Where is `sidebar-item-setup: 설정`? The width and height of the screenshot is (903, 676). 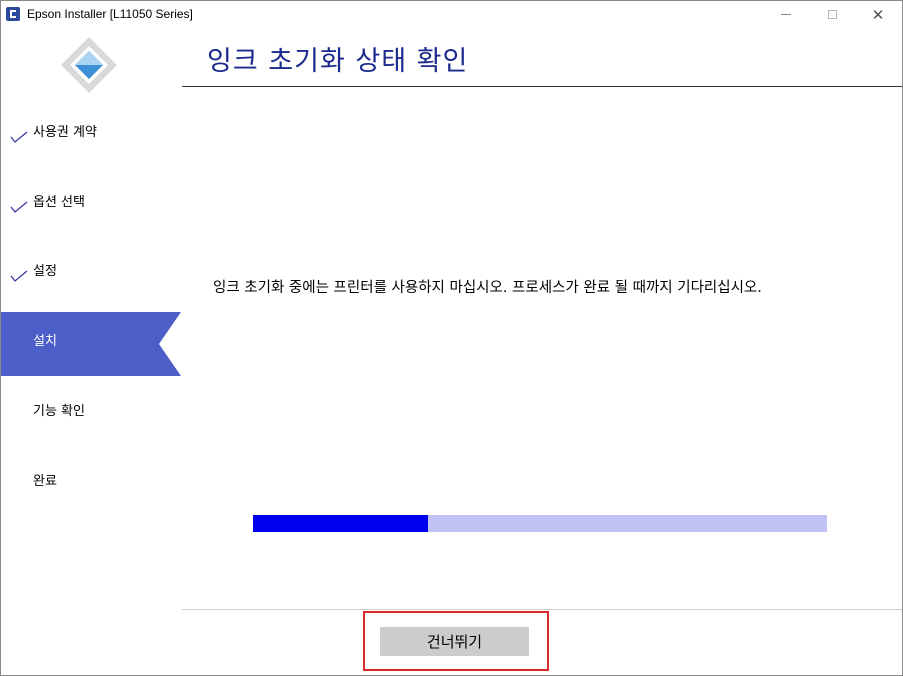 sidebar-item-setup: 설정 is located at coordinates (91, 271).